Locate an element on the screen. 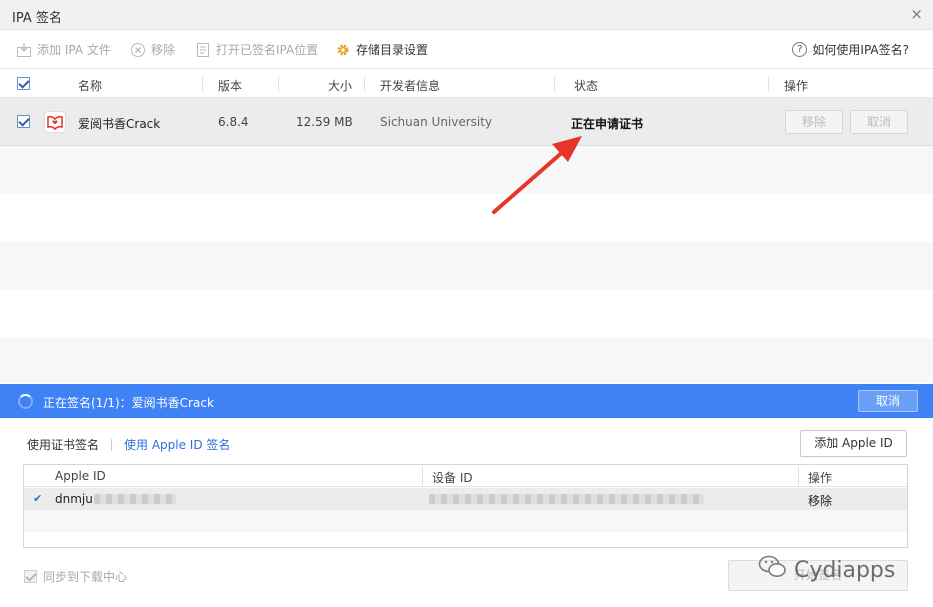 This screenshot has width=933, height=607. question-icon: ? is located at coordinates (800, 49).